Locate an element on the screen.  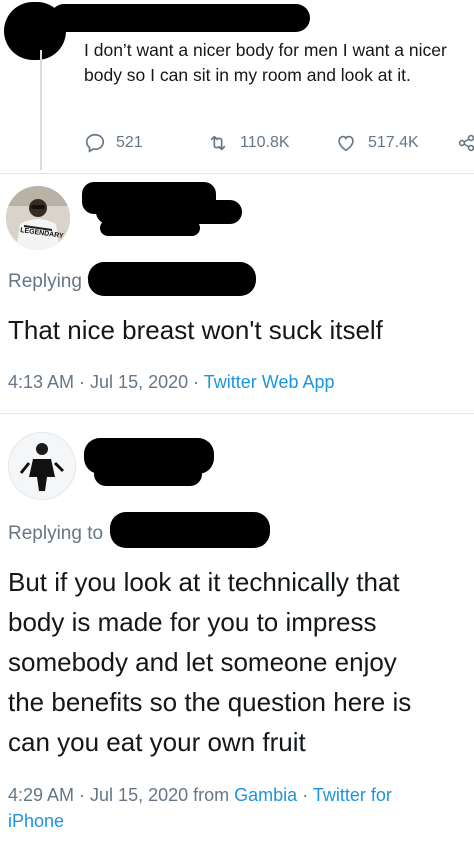
location-link: Gambia is located at coordinates (265, 795).